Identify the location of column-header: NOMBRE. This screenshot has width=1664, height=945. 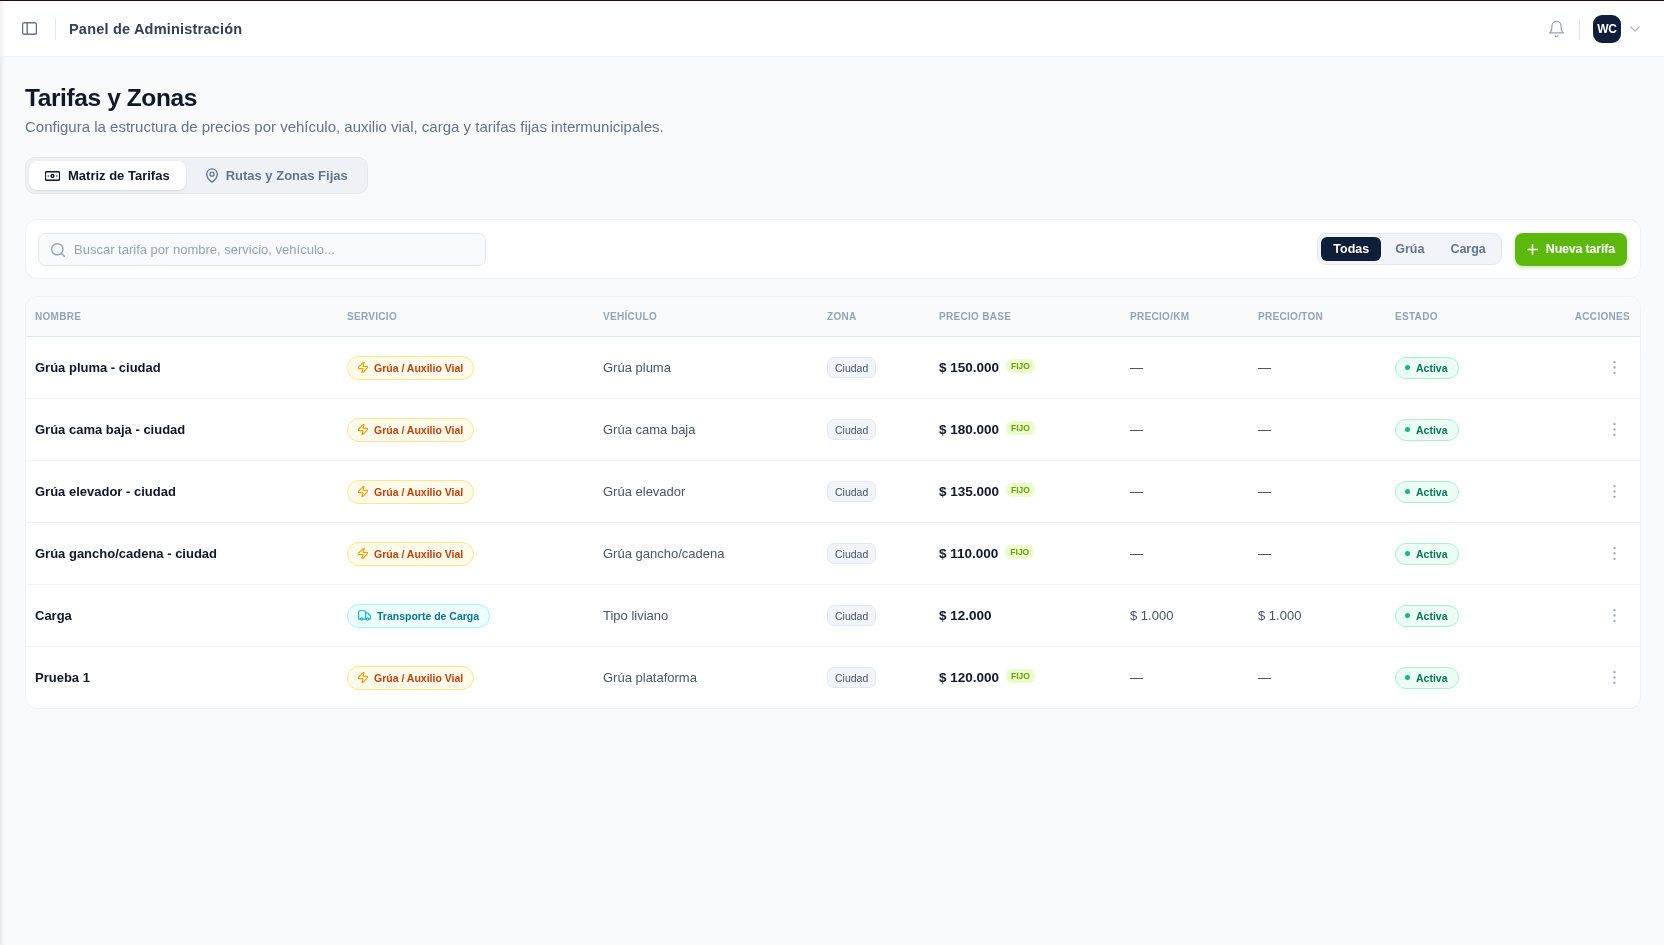
(58, 316).